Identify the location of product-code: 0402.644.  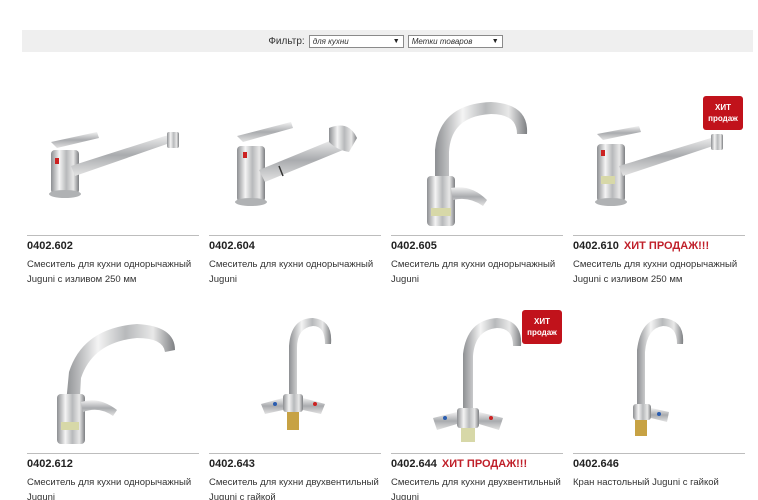
(414, 464).